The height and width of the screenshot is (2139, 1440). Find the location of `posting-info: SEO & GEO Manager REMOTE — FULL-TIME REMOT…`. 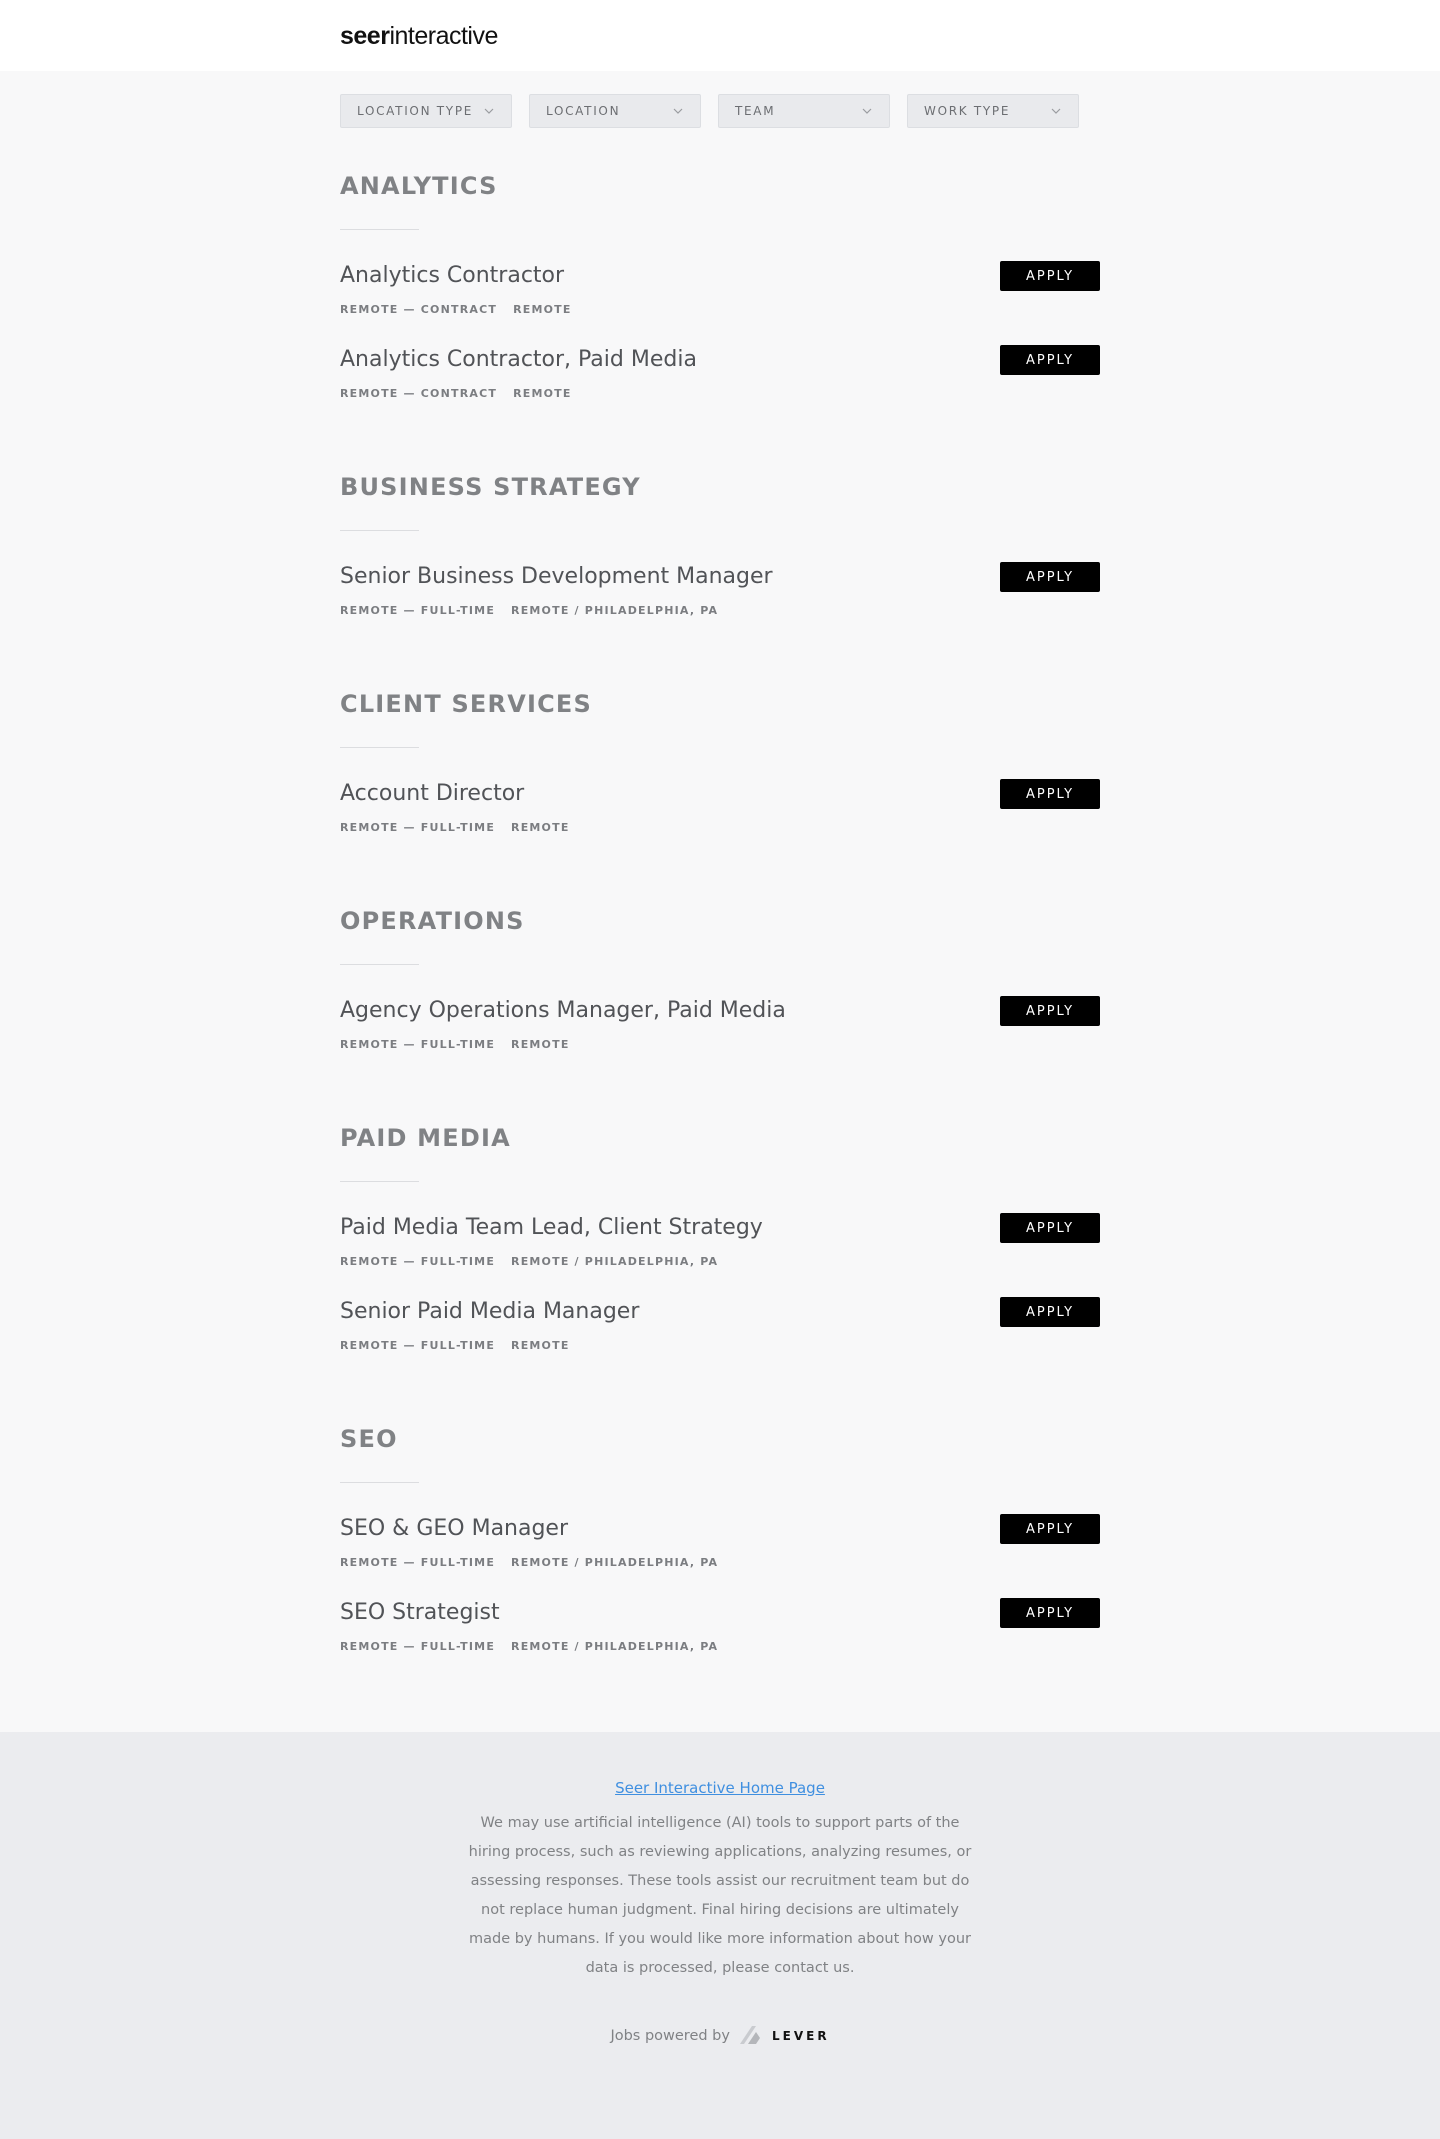

posting-info: SEO & GEO Manager REMOTE — FULL-TIME REMOT… is located at coordinates (529, 1541).